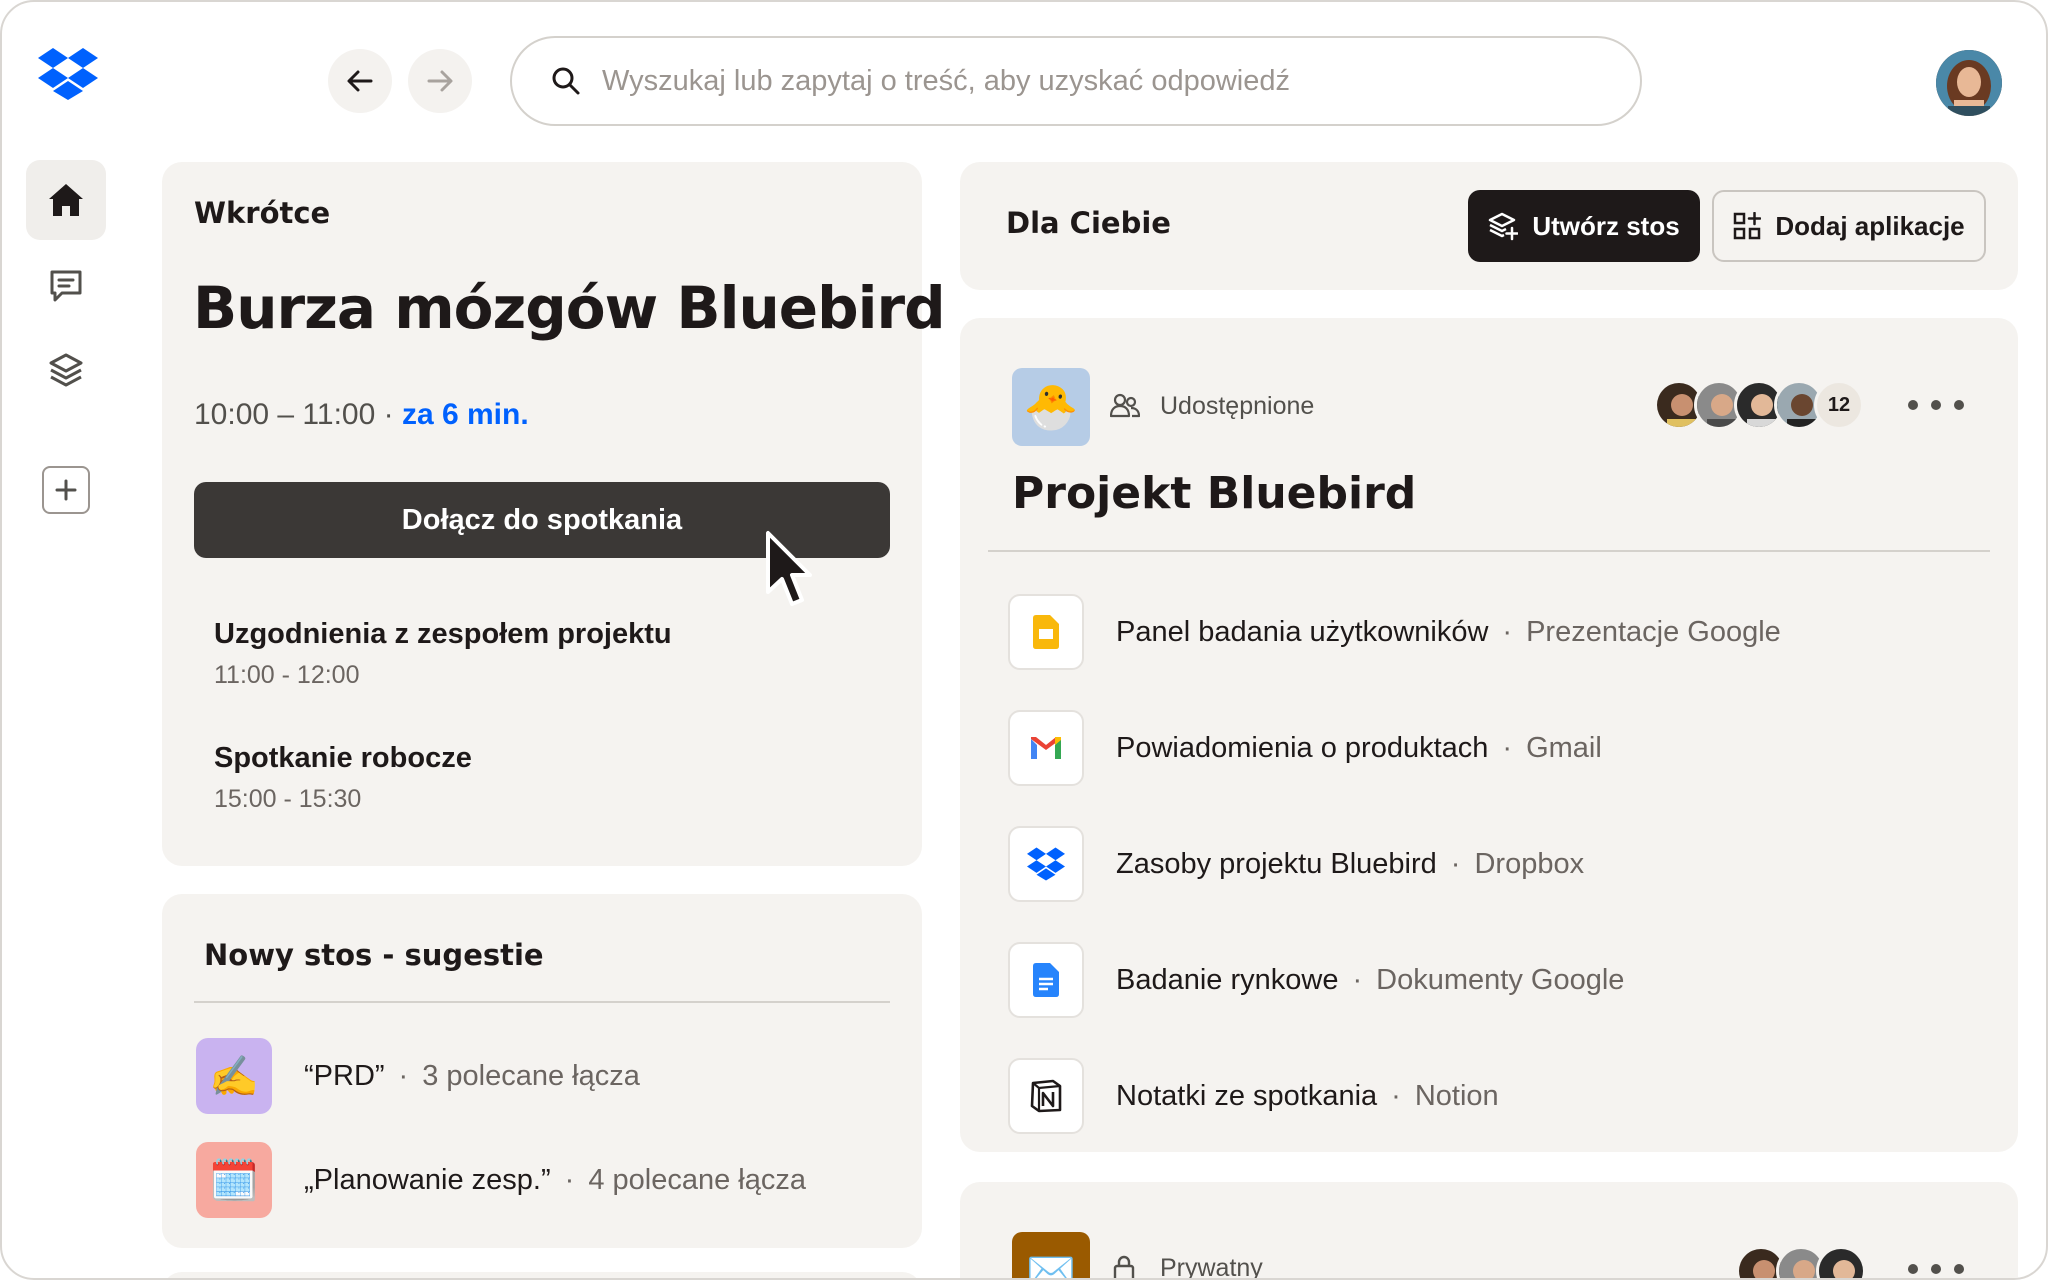 Image resolution: width=2048 pixels, height=1280 pixels. What do you see at coordinates (288, 799) in the screenshot?
I see `event-time: 15:00 - 15:30` at bounding box center [288, 799].